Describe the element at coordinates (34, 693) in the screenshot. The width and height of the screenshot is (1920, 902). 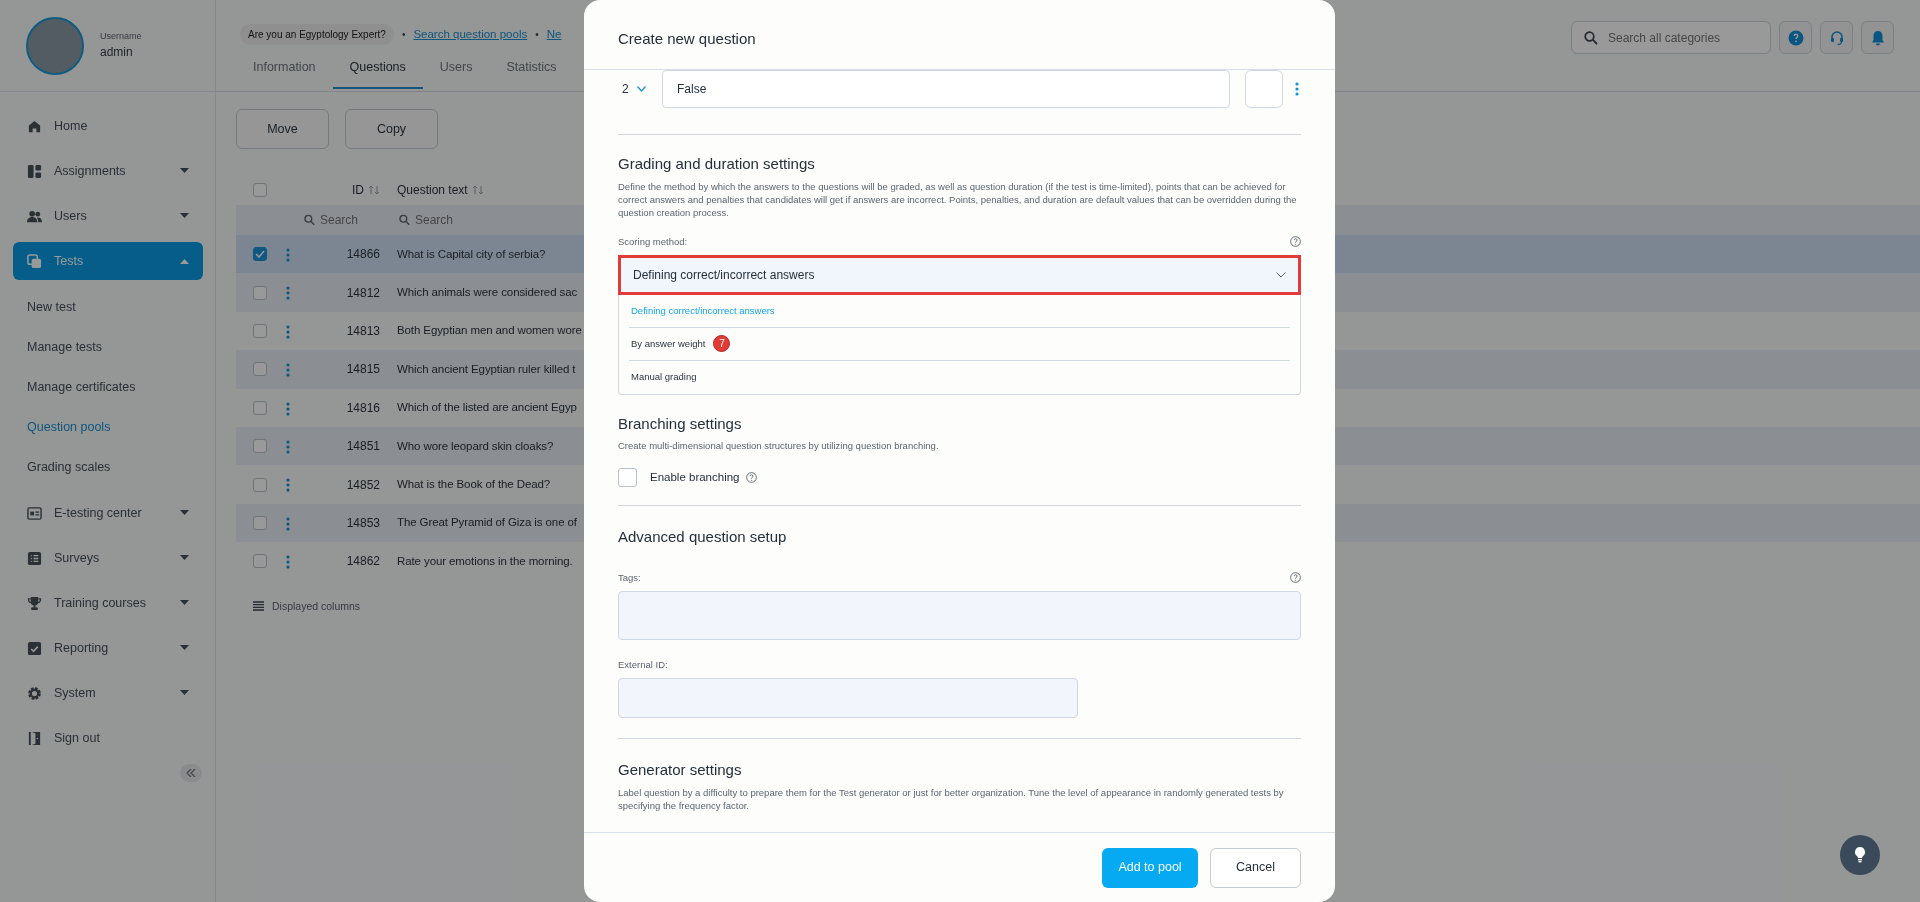
I see `gear-icon` at that location.